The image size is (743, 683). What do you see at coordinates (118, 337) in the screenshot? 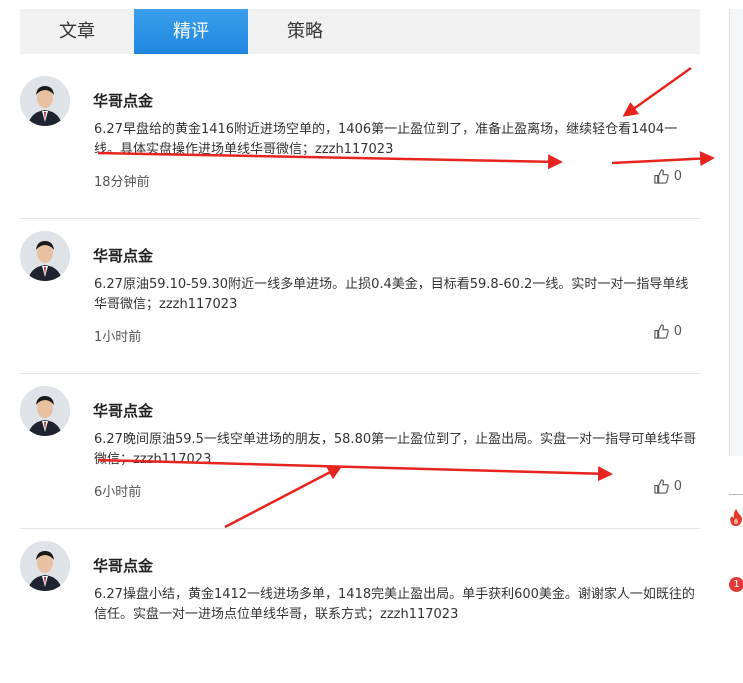
I see `post-time: 1小时前` at bounding box center [118, 337].